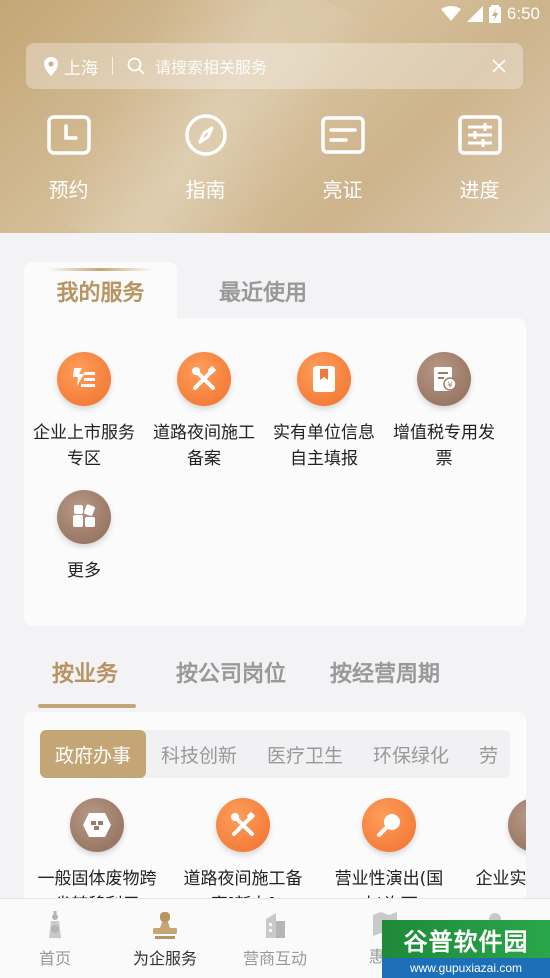  Describe the element at coordinates (84, 517) in the screenshot. I see `more-grid-icon` at that location.